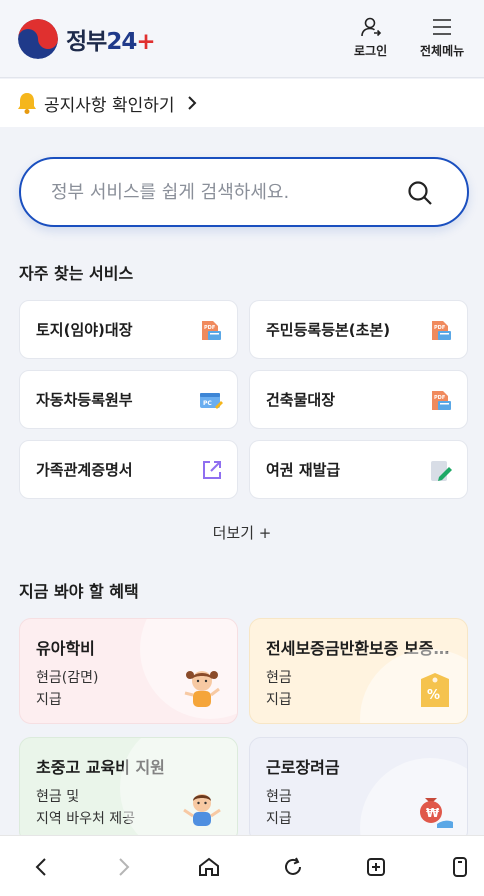 Image resolution: width=484 pixels, height=896 pixels. I want to click on benefit-card-earned-income: 근로장려금 현금 지급 ₩, so click(358, 790).